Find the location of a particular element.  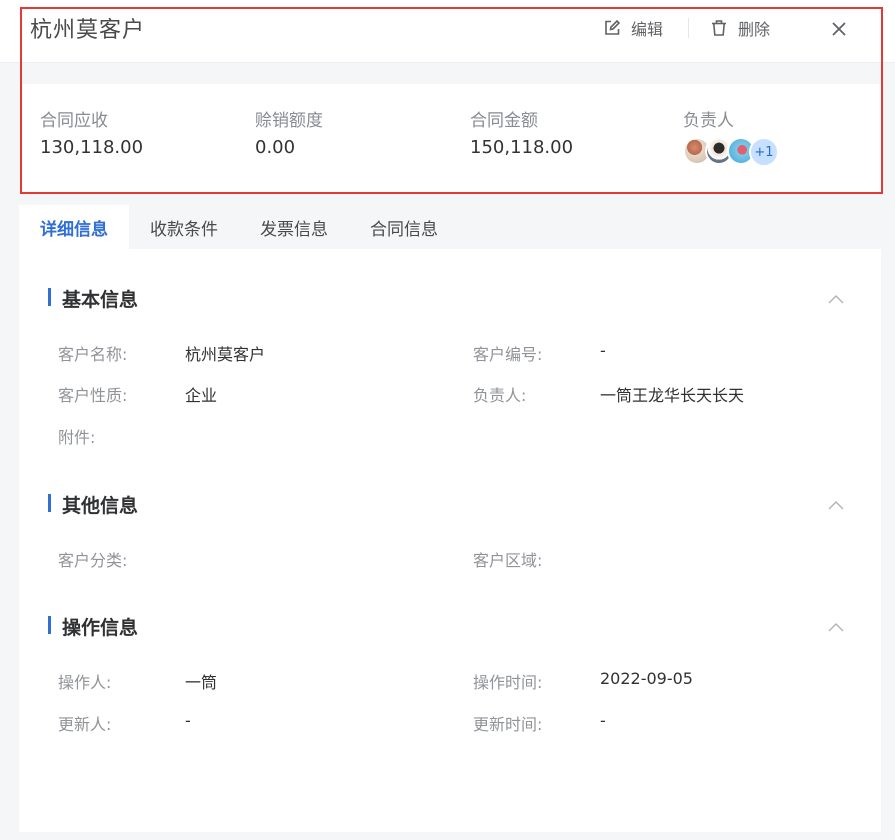

header-divider is located at coordinates (688, 28).